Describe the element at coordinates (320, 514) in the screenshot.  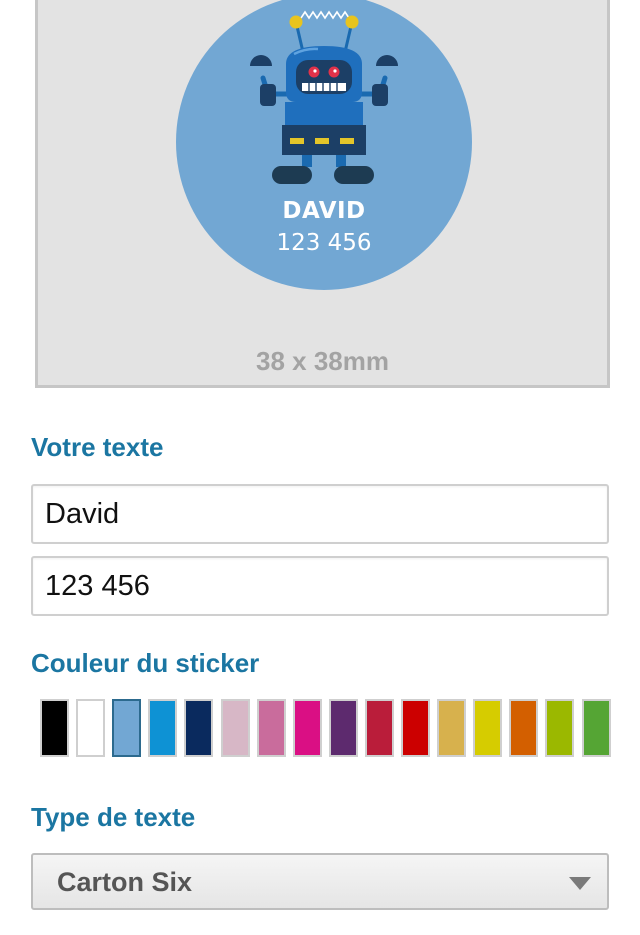
I see `text-line1-input` at that location.